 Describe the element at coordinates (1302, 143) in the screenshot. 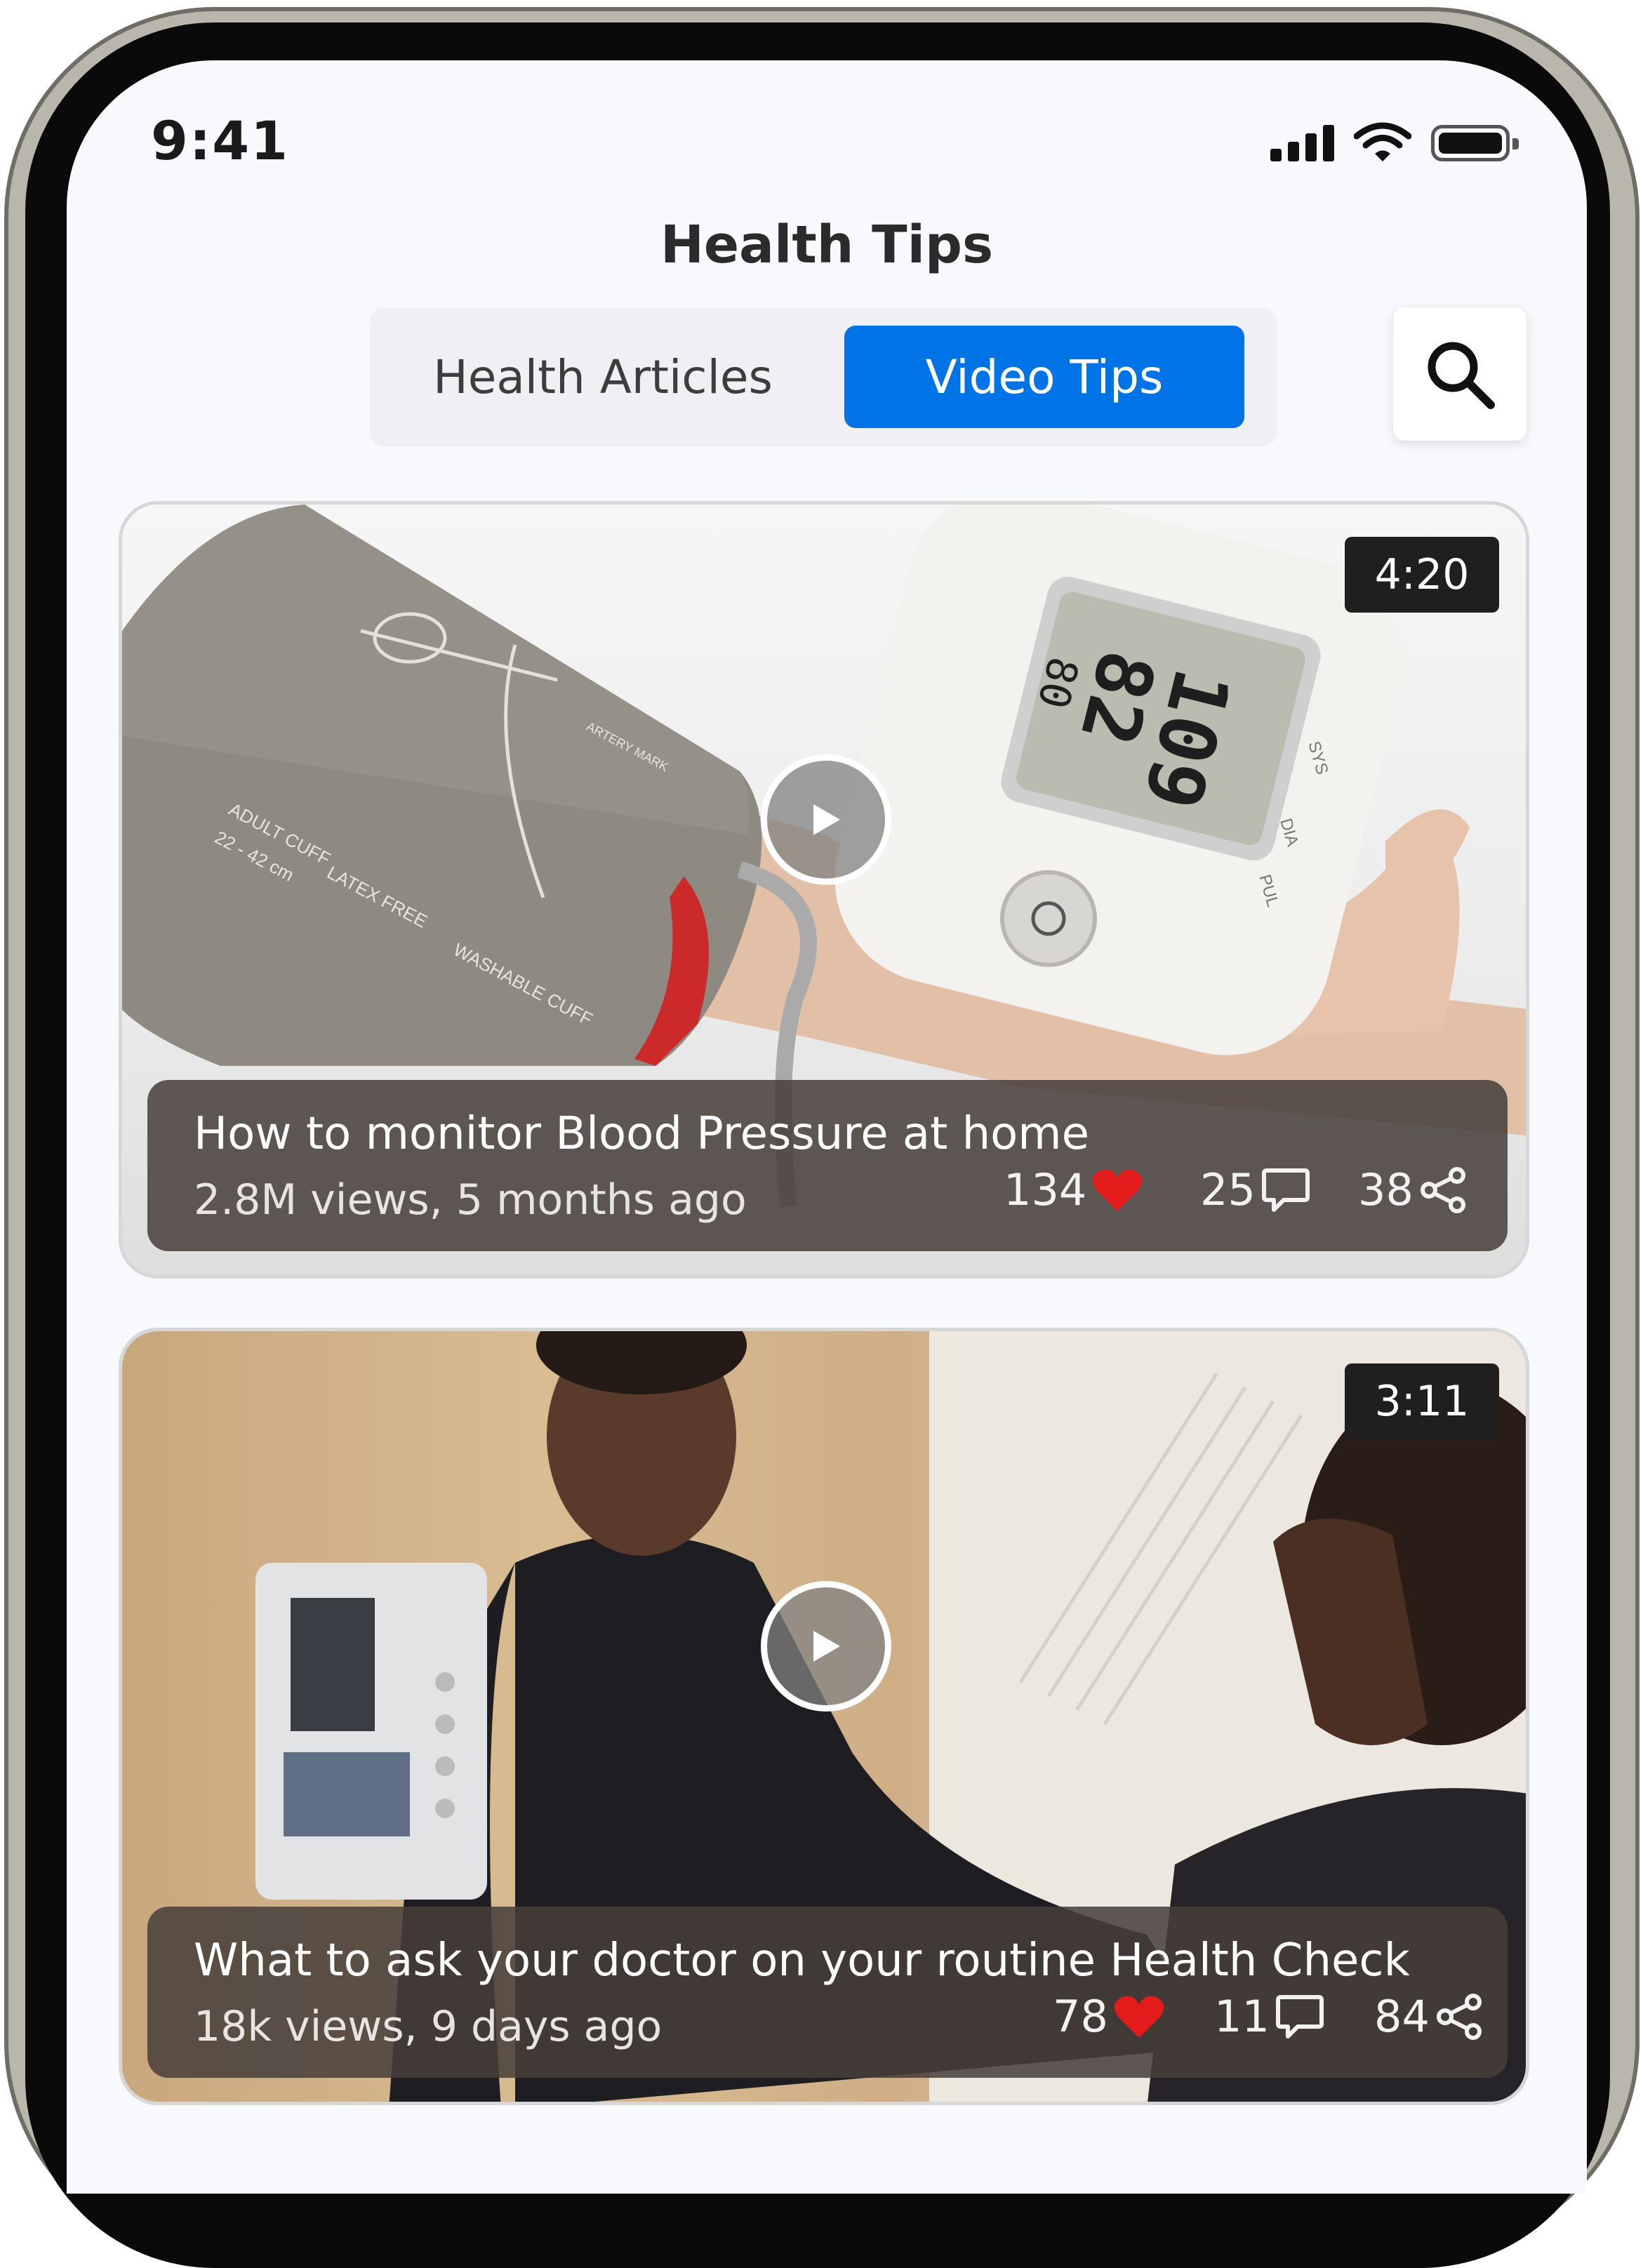

I see `cellular-signal-icon` at that location.